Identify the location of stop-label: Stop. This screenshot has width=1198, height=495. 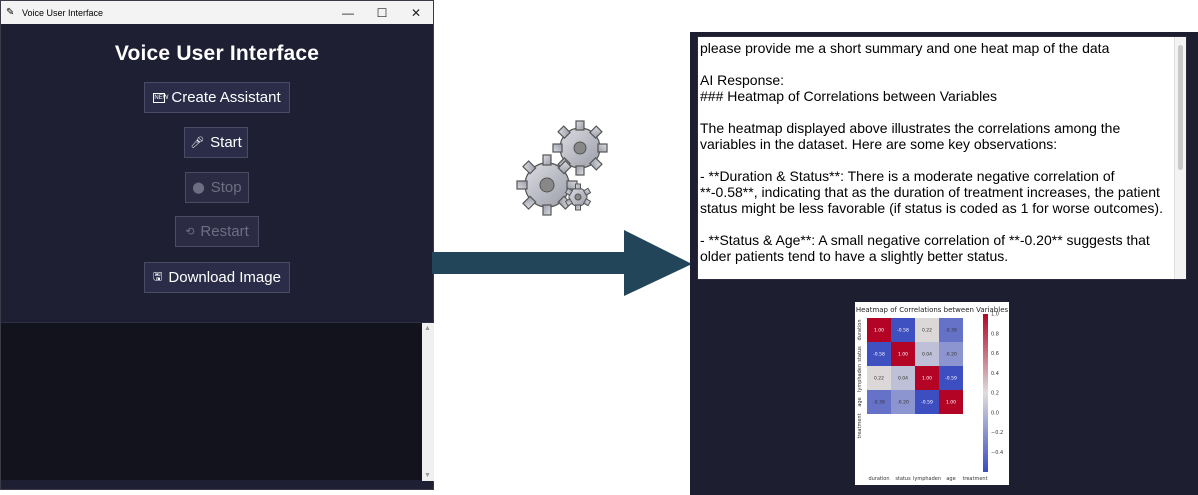
(226, 187).